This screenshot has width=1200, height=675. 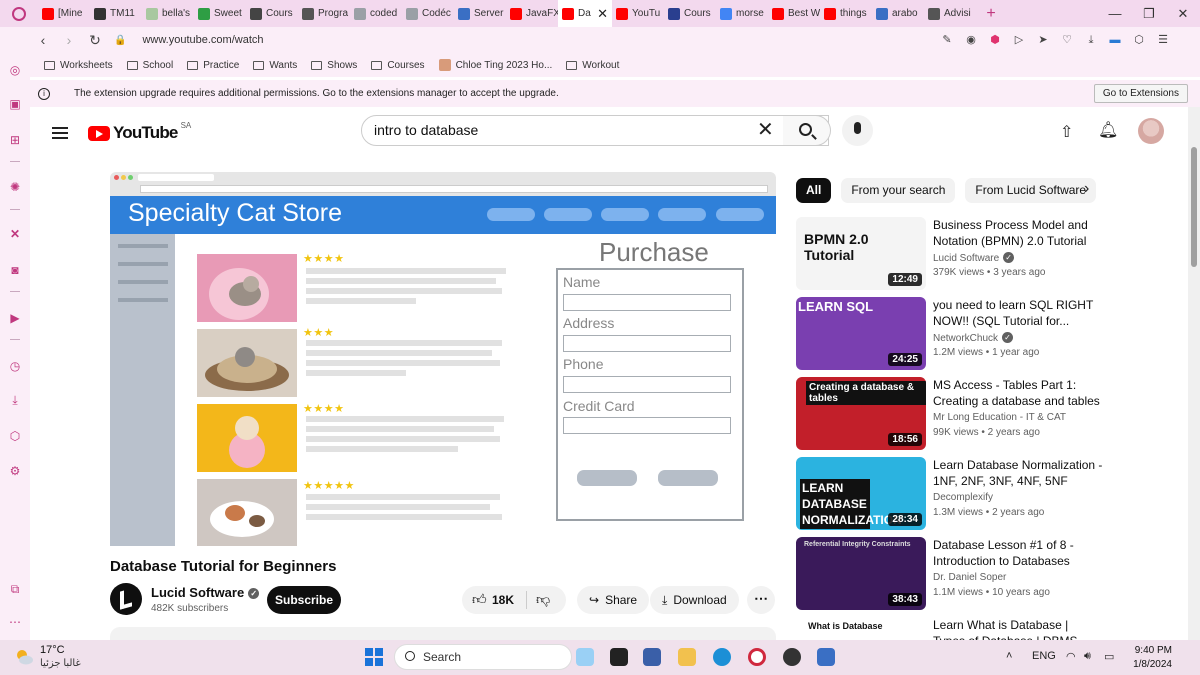 What do you see at coordinates (479, 599) in the screenshot?
I see `like-thumb-up-icon: 👍︎` at bounding box center [479, 599].